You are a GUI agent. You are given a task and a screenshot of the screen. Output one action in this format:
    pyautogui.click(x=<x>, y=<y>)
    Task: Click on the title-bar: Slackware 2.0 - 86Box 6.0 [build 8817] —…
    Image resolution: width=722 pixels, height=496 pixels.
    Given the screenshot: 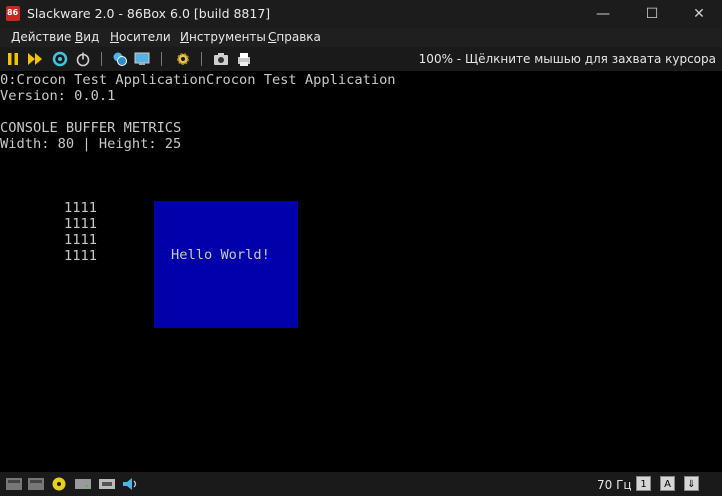 What is the action you would take?
    pyautogui.click(x=361, y=14)
    